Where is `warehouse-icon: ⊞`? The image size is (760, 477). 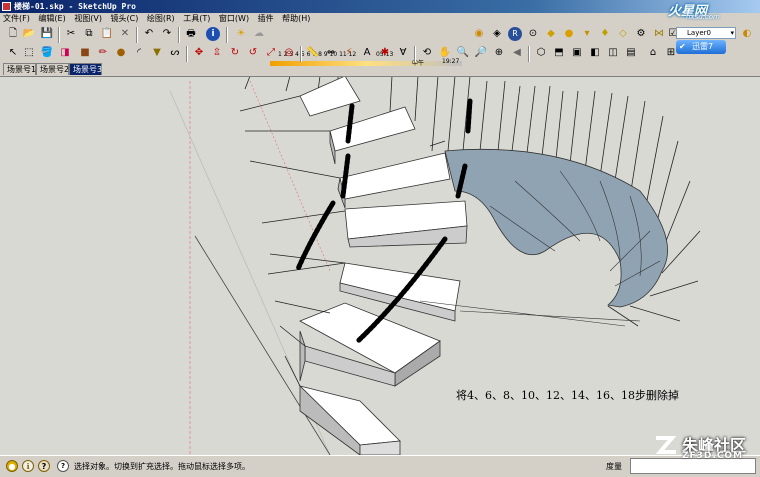 warehouse-icon: ⊞ is located at coordinates (671, 53).